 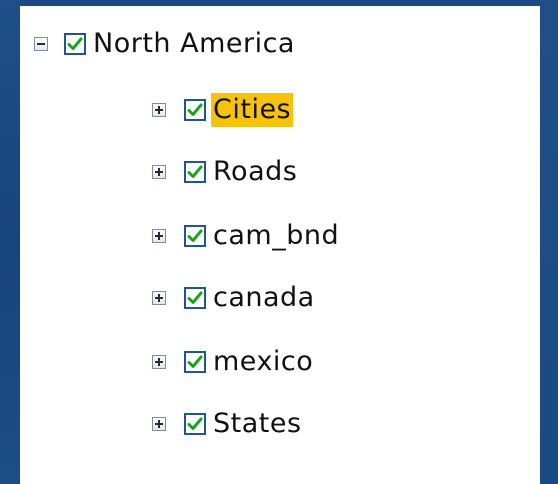 I want to click on window-right-edge, so click(x=549, y=242).